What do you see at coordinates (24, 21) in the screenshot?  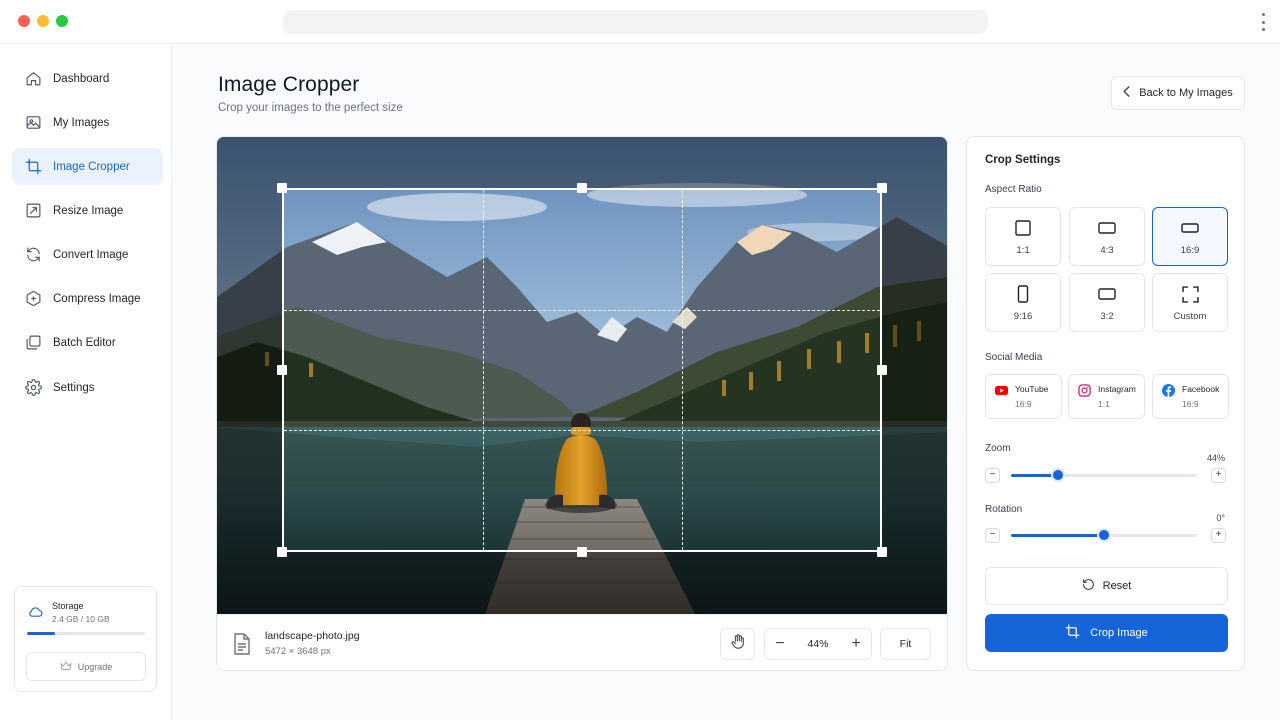 I see `close-window-button` at bounding box center [24, 21].